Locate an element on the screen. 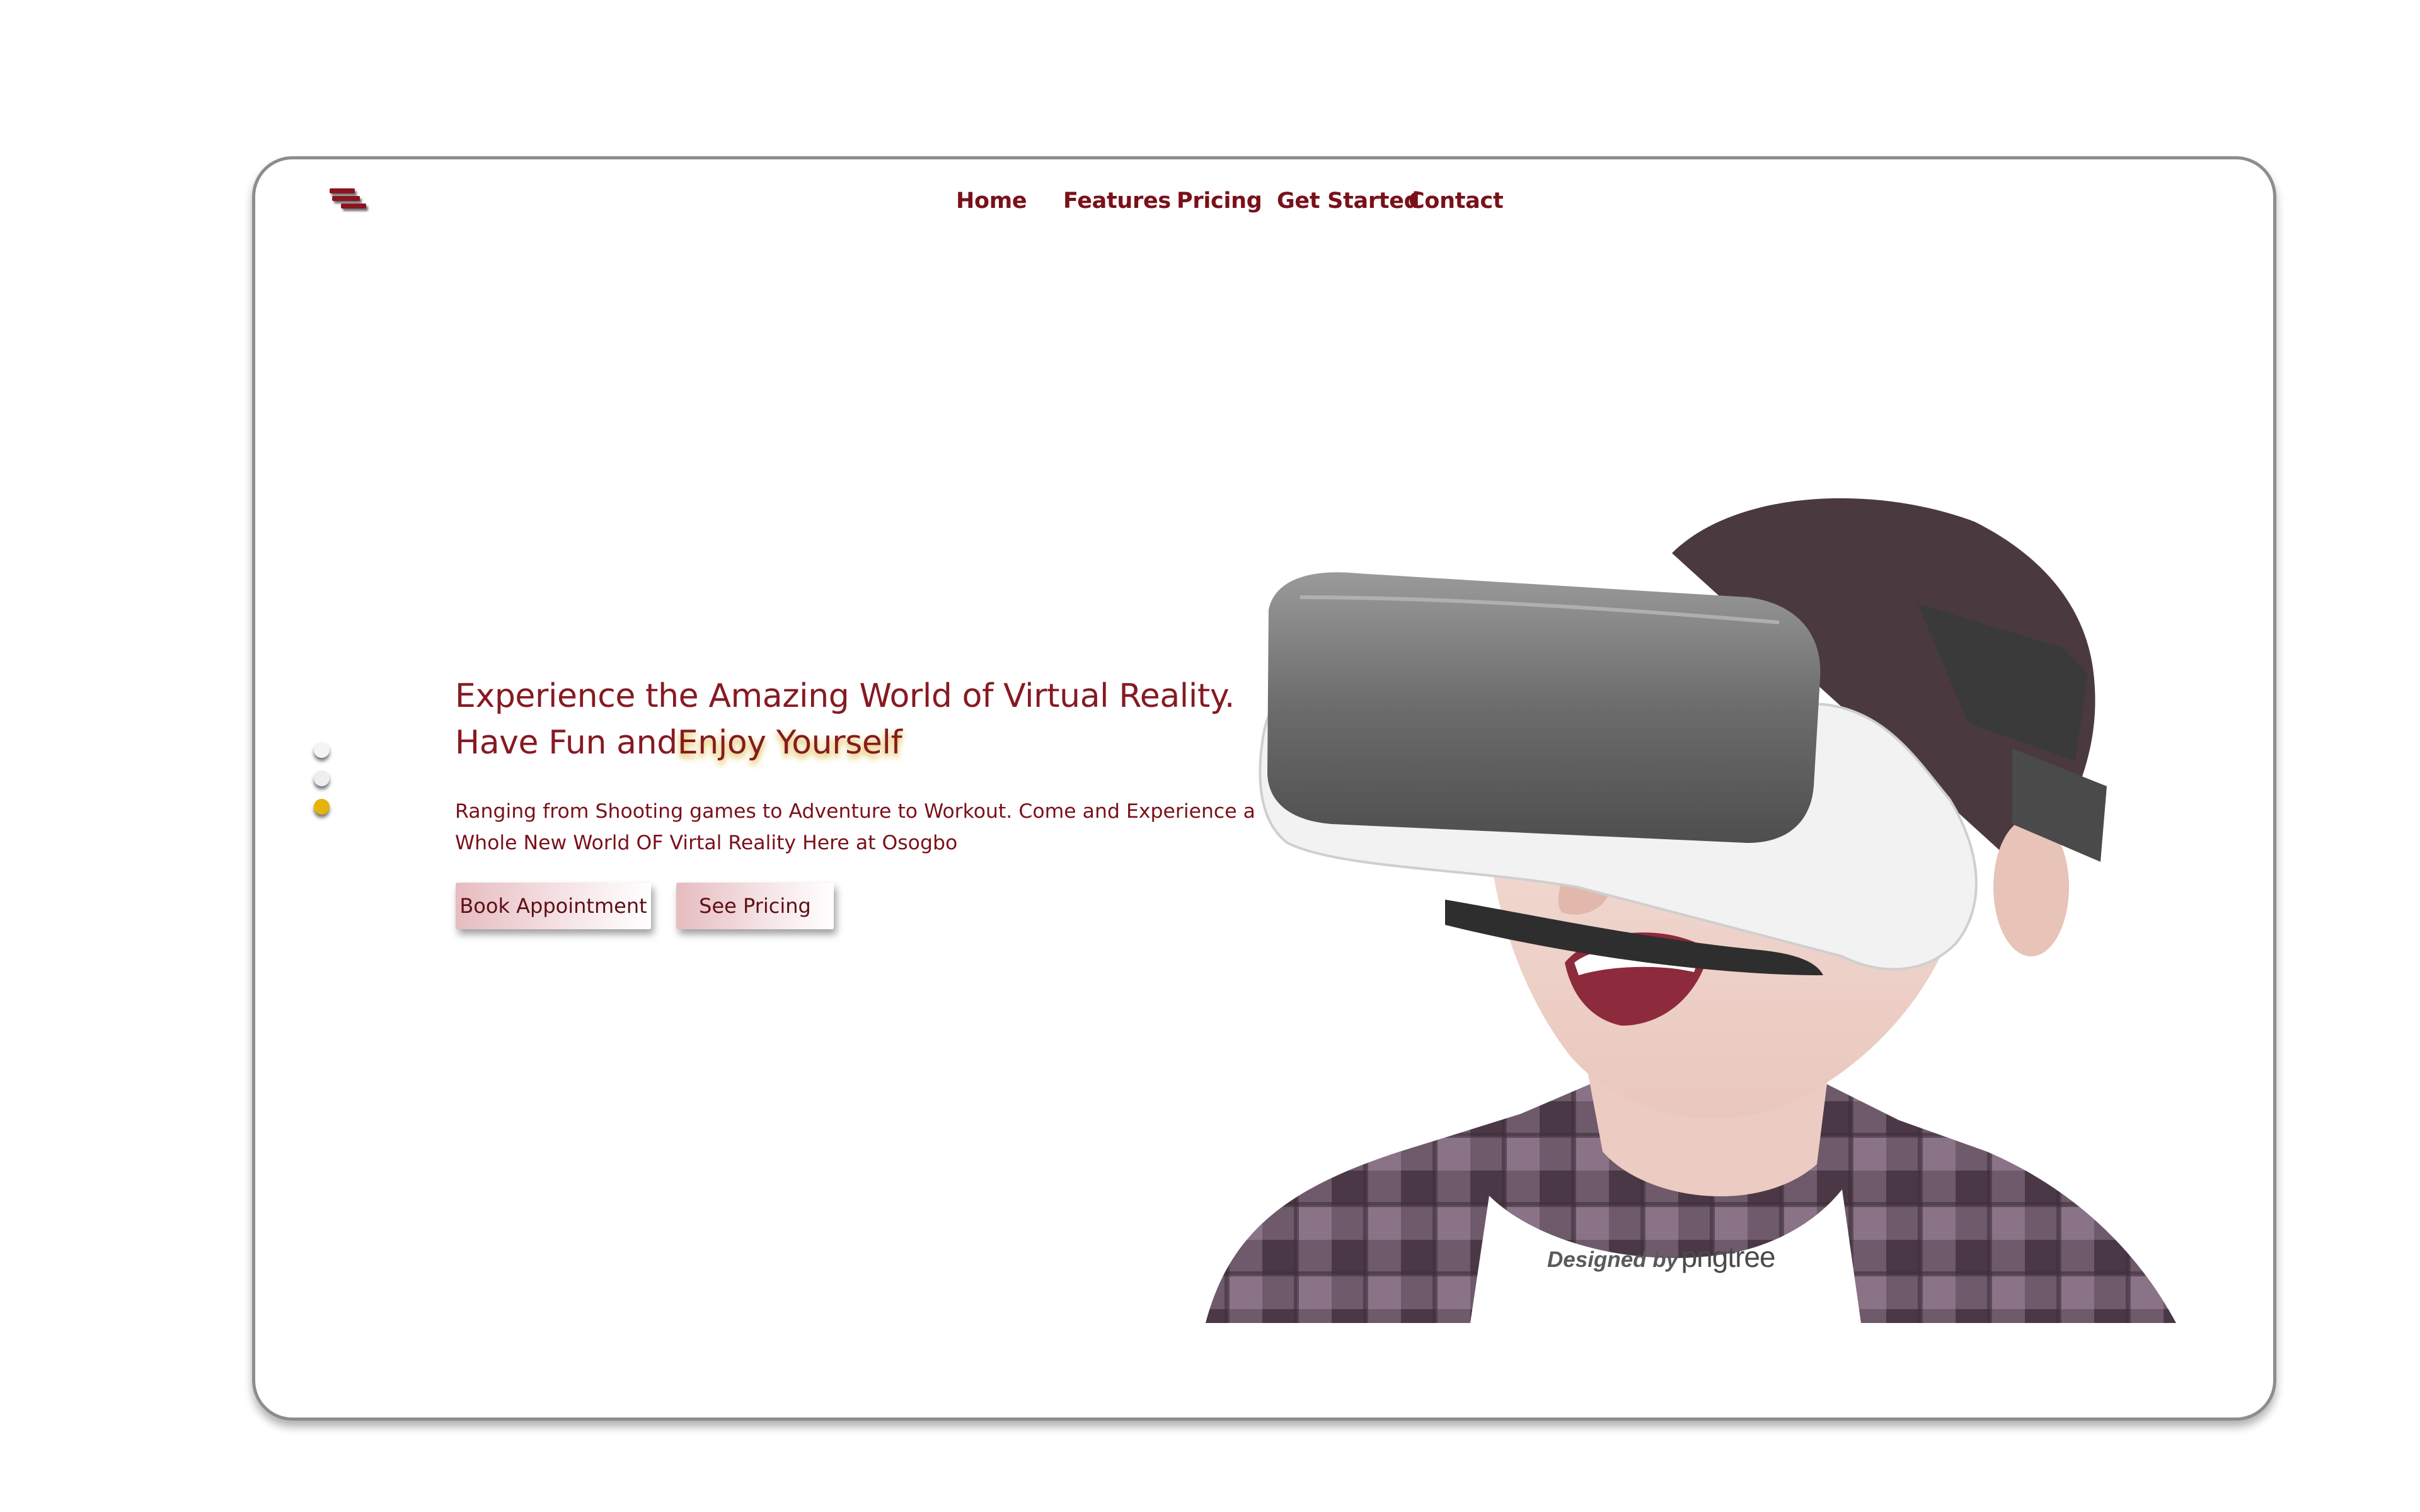 The image size is (2420, 1512). nav-home: Home is located at coordinates (992, 201).